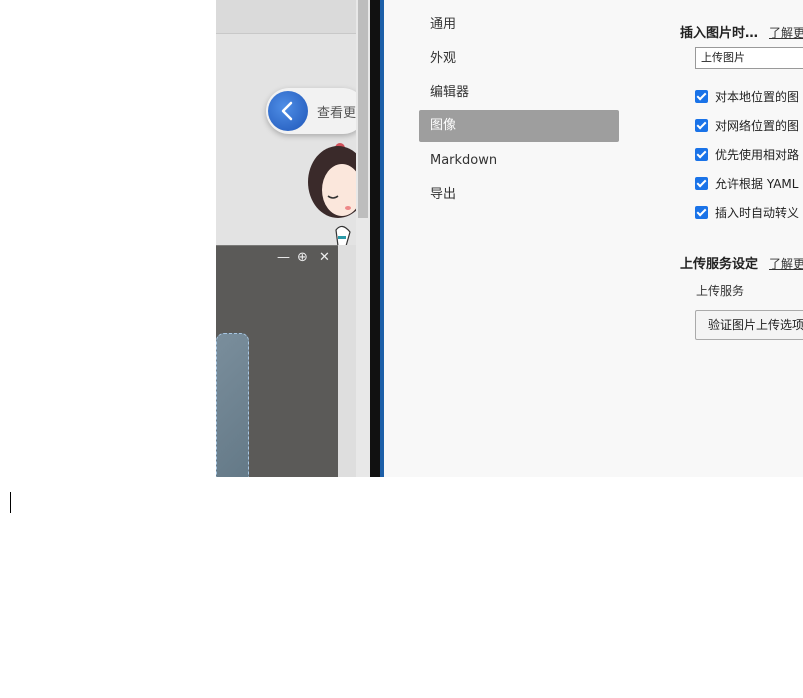 The height and width of the screenshot is (698, 803). I want to click on dashed-selection-box, so click(232, 405).